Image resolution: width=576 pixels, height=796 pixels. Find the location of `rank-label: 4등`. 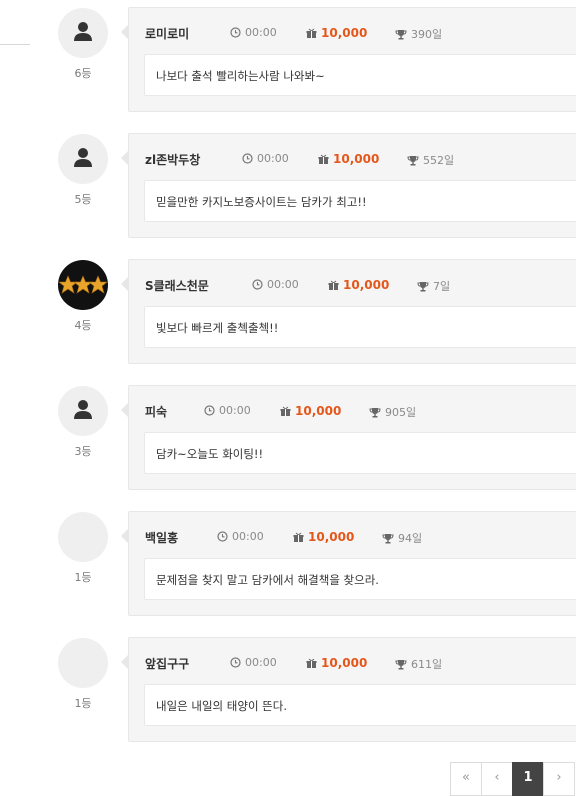

rank-label: 4등 is located at coordinates (83, 325).